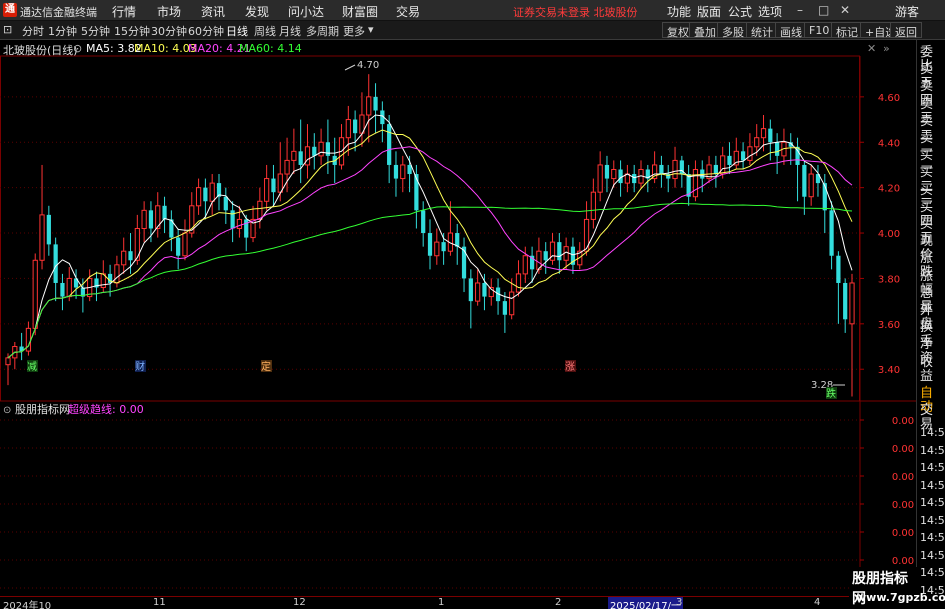 The height and width of the screenshot is (609, 945). What do you see at coordinates (257, 11) in the screenshot?
I see `menu-item-discover: 发现` at bounding box center [257, 11].